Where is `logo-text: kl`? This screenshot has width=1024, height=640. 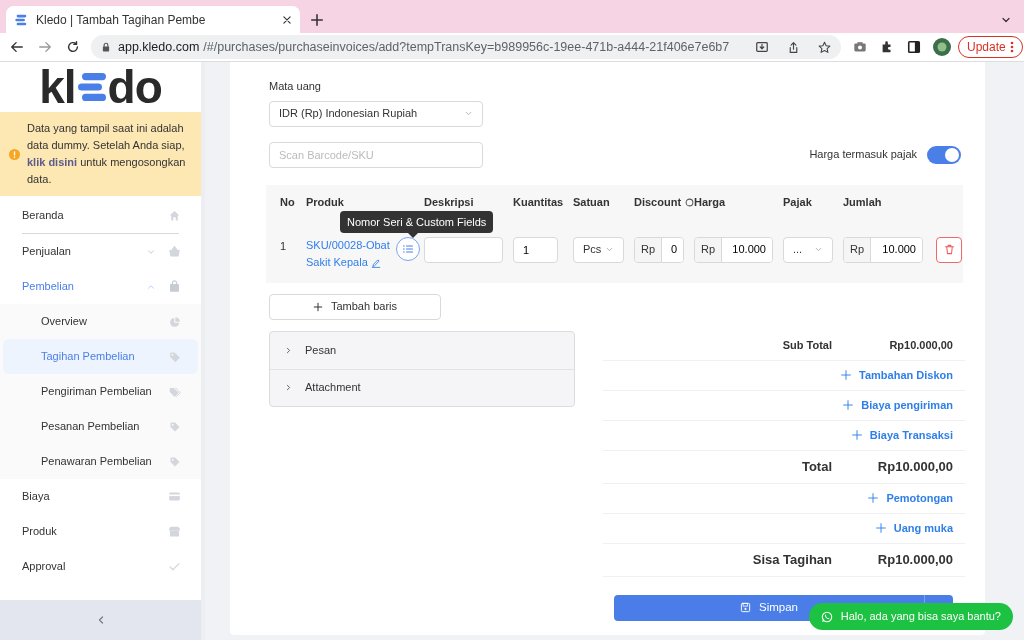 logo-text: kl is located at coordinates (57, 87).